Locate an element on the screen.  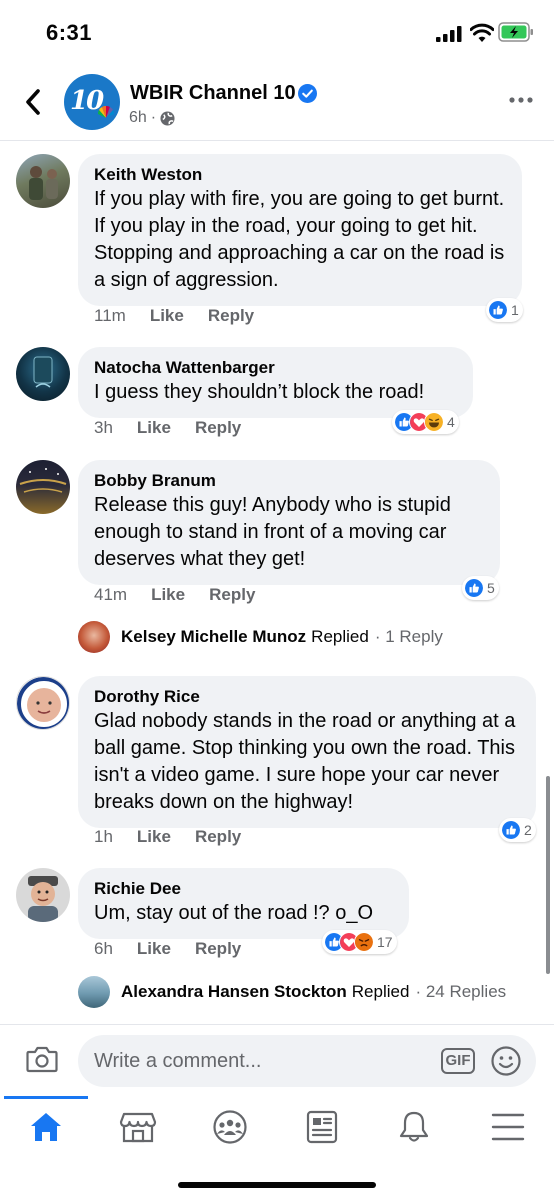
comment-time: 1h is located at coordinates (103, 836).